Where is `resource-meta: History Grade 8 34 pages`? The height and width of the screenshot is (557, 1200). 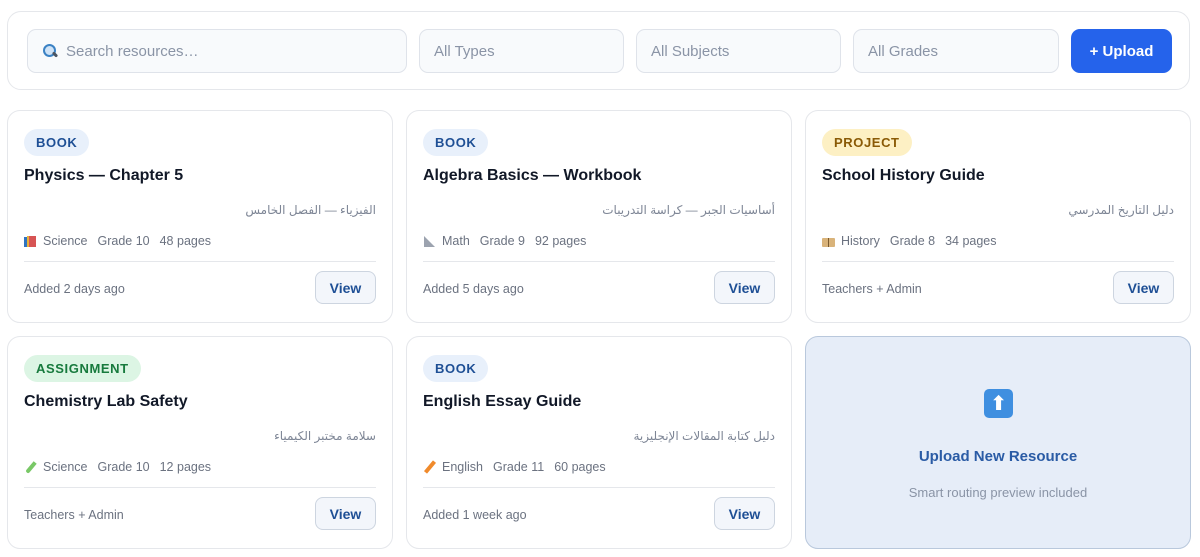 resource-meta: History Grade 8 34 pages is located at coordinates (909, 241).